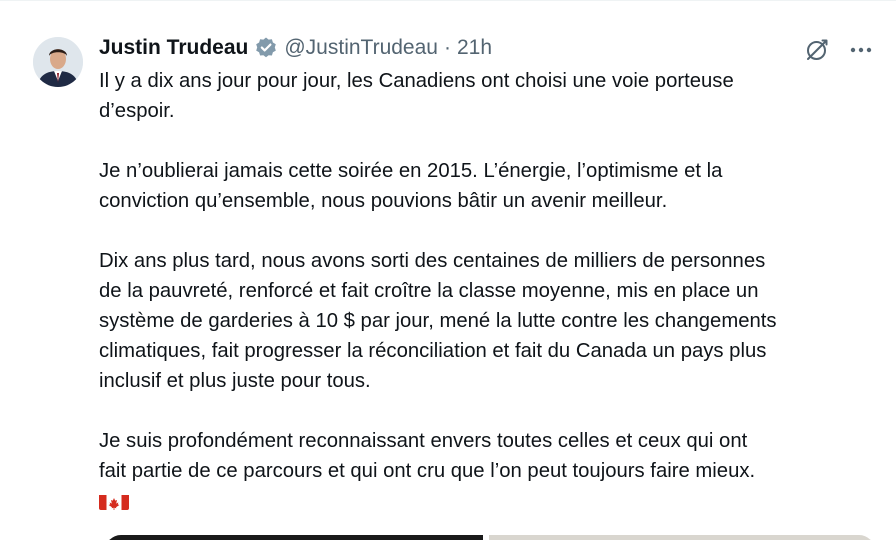 The height and width of the screenshot is (540, 896). Describe the element at coordinates (361, 48) in the screenshot. I see `author-handle: @JustinTrudeau` at that location.